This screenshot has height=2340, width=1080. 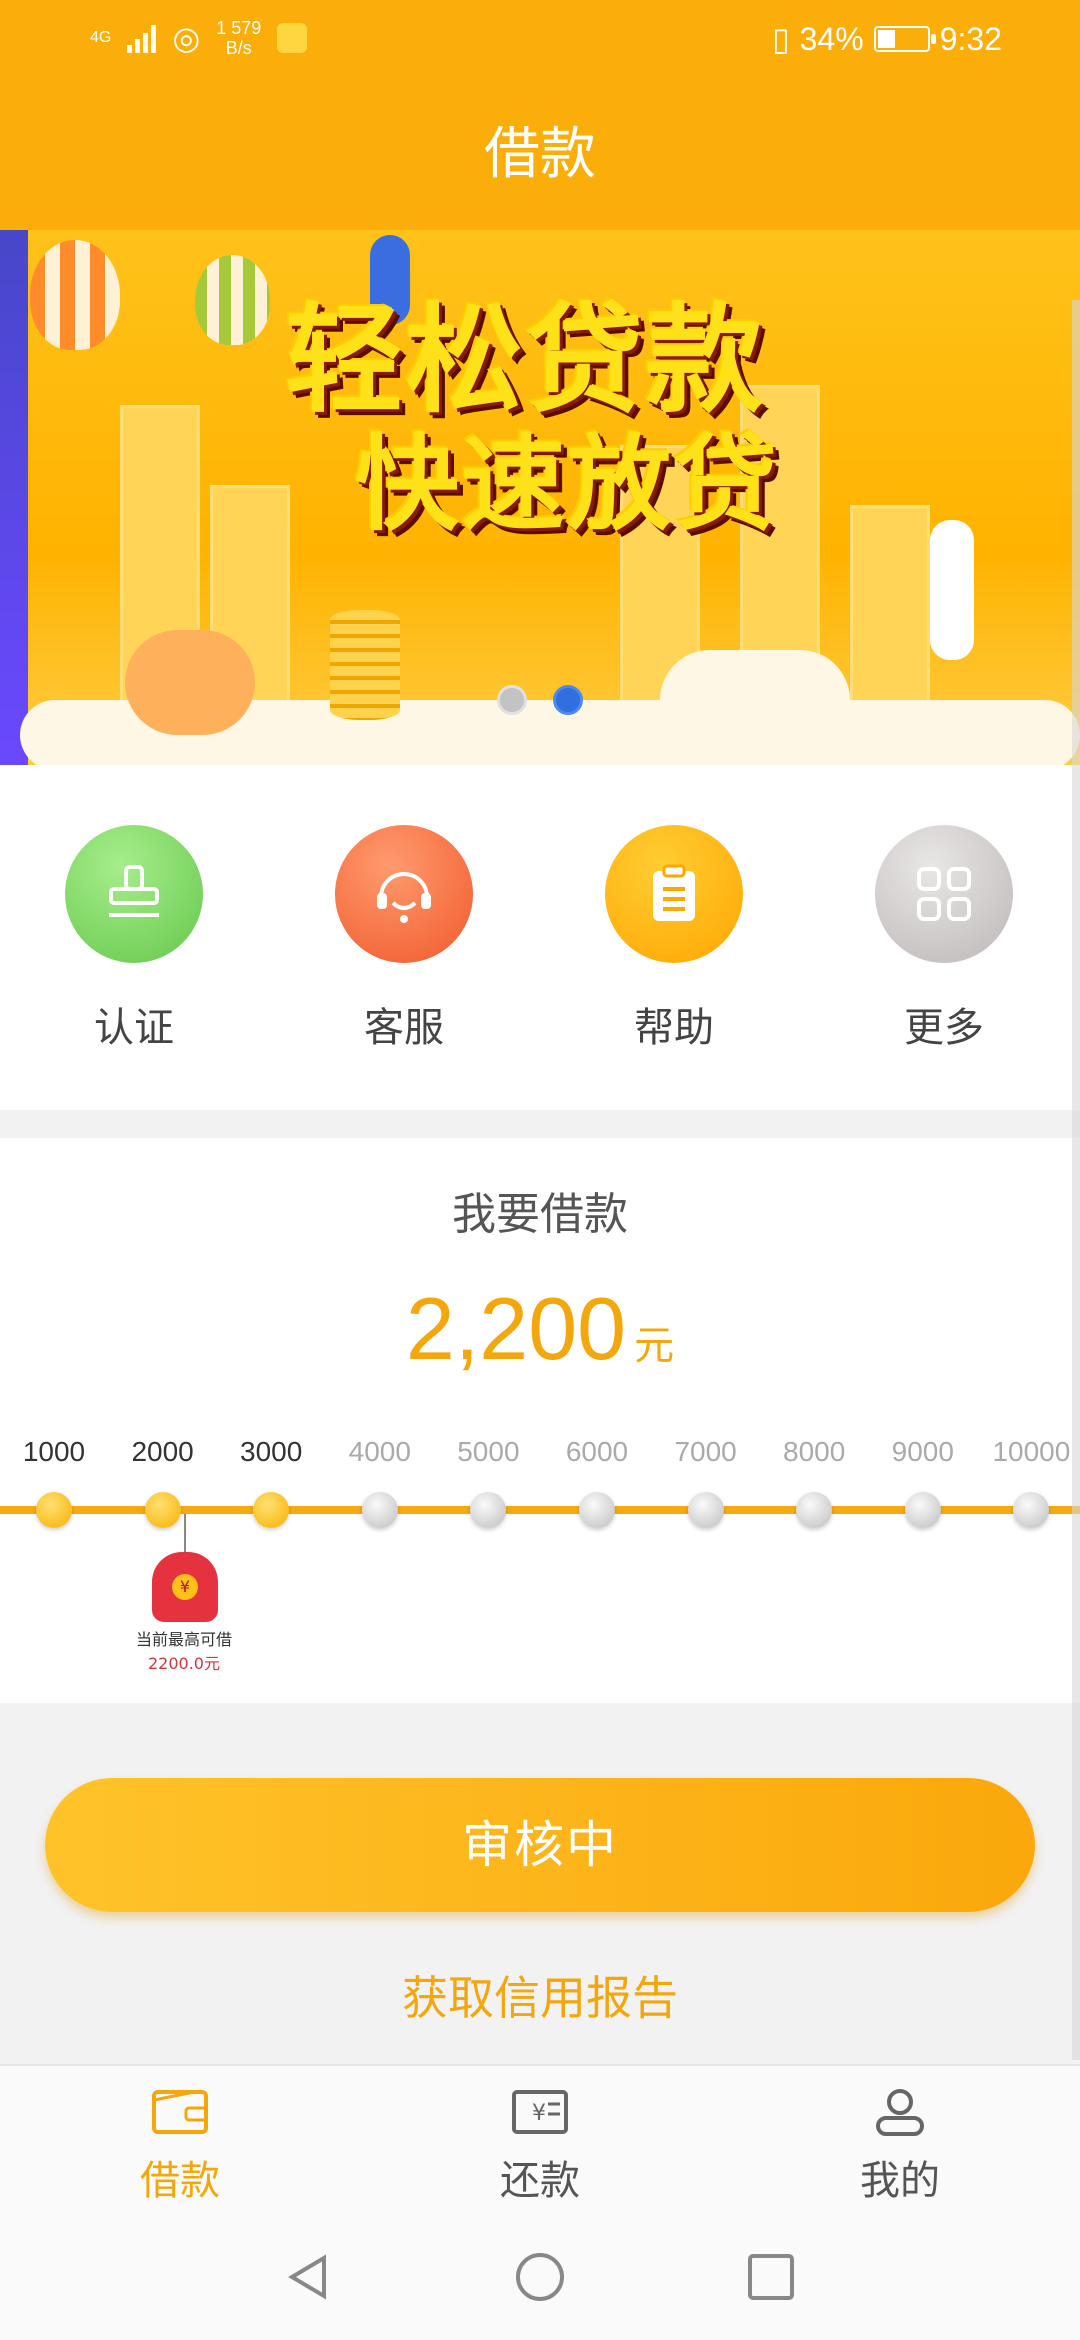 I want to click on quick-actions: 认证 客服 帮助 更多, so click(x=540, y=937).